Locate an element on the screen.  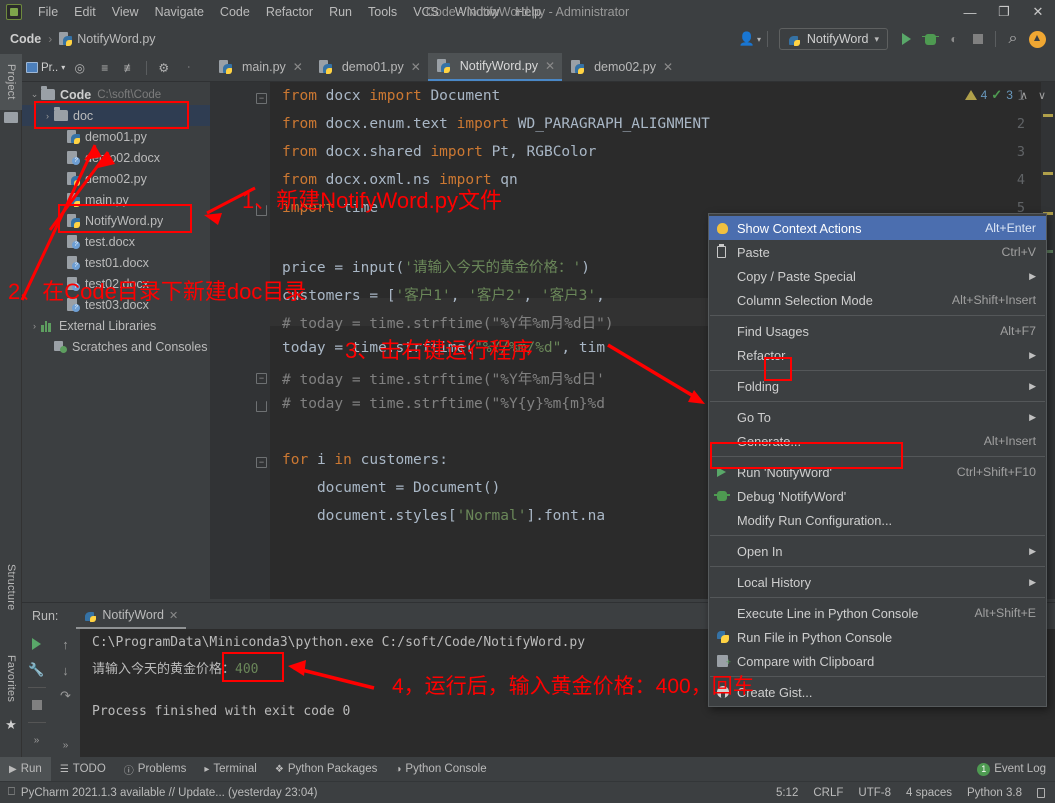
lock-icon is located at coordinates (1041, 792).